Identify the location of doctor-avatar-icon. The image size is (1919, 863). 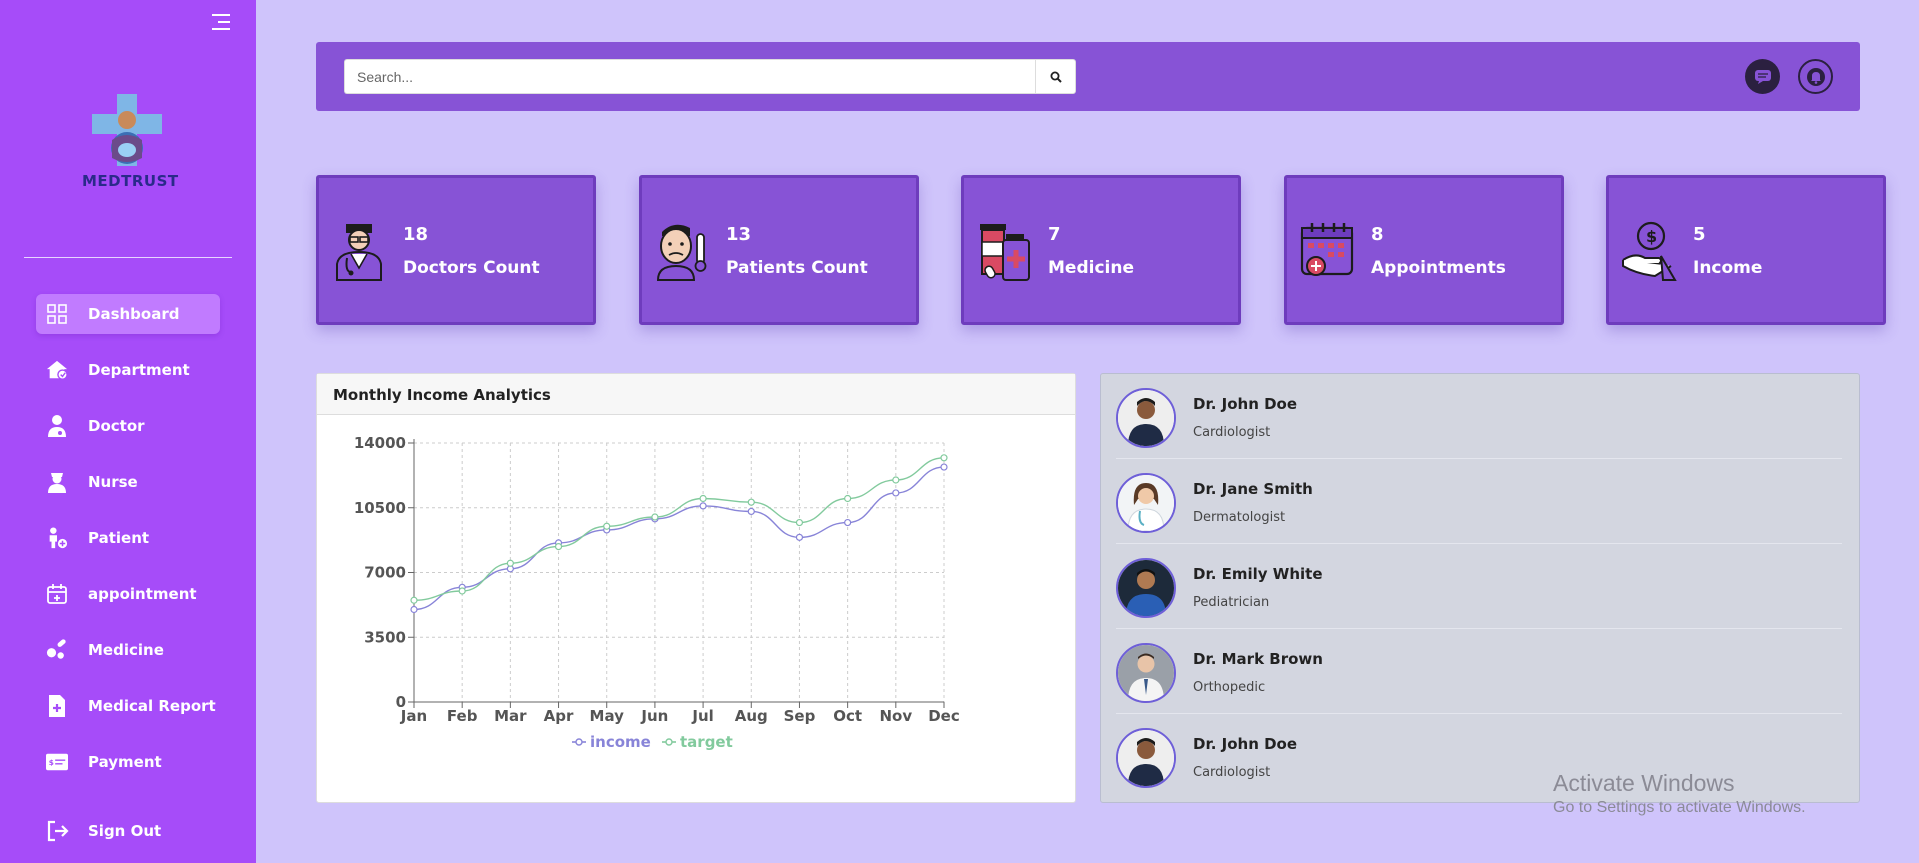
(359, 252).